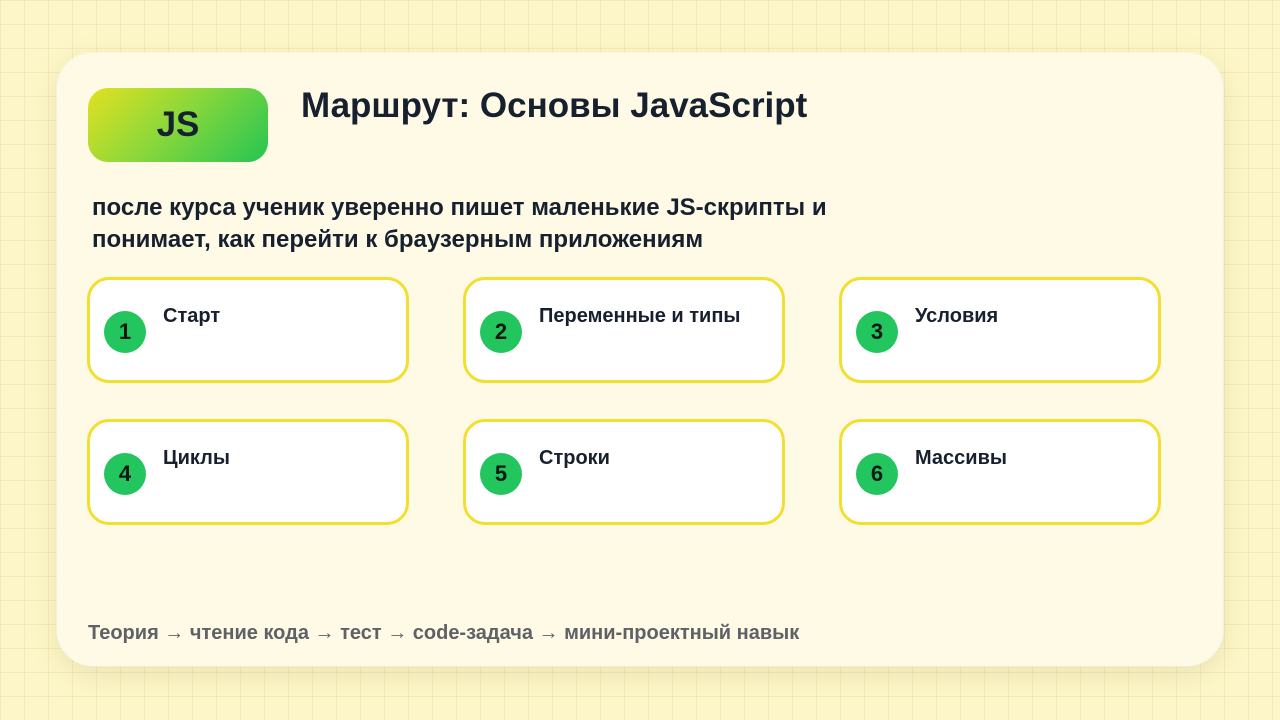 Image resolution: width=1280 pixels, height=720 pixels. I want to click on step-number-badge: 5, so click(501, 474).